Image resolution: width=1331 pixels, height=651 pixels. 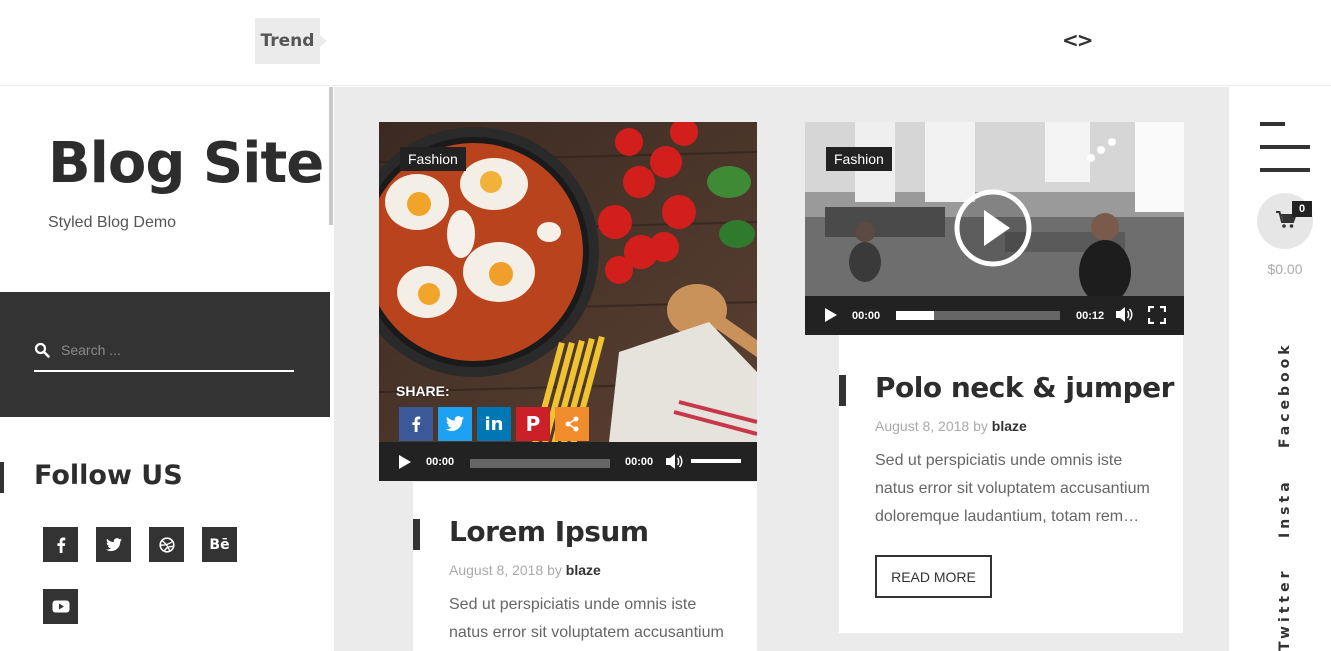 I want to click on side-link-insta: Insta, so click(x=1285, y=508).